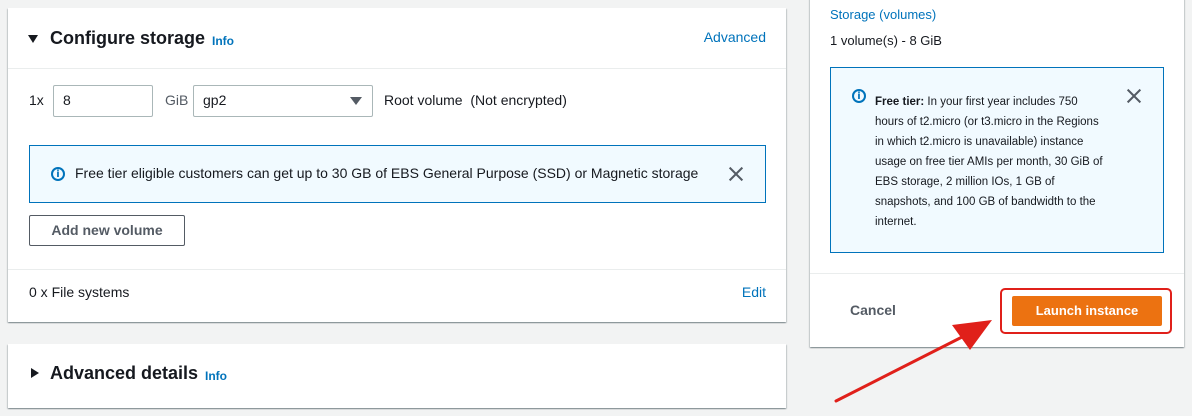  What do you see at coordinates (397, 38) in the screenshot?
I see `configure-storage-header: Configure storage Info Advanced` at bounding box center [397, 38].